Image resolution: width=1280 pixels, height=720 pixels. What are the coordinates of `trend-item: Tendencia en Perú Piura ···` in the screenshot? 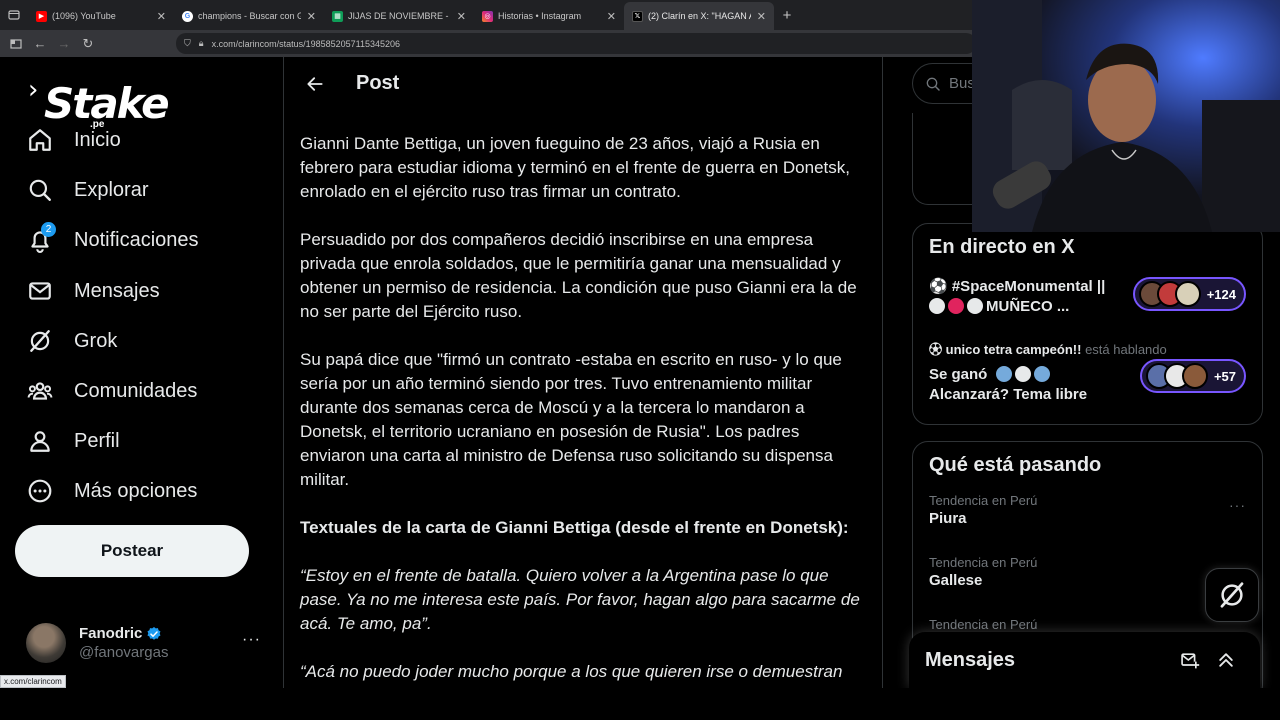 It's located at (1087, 524).